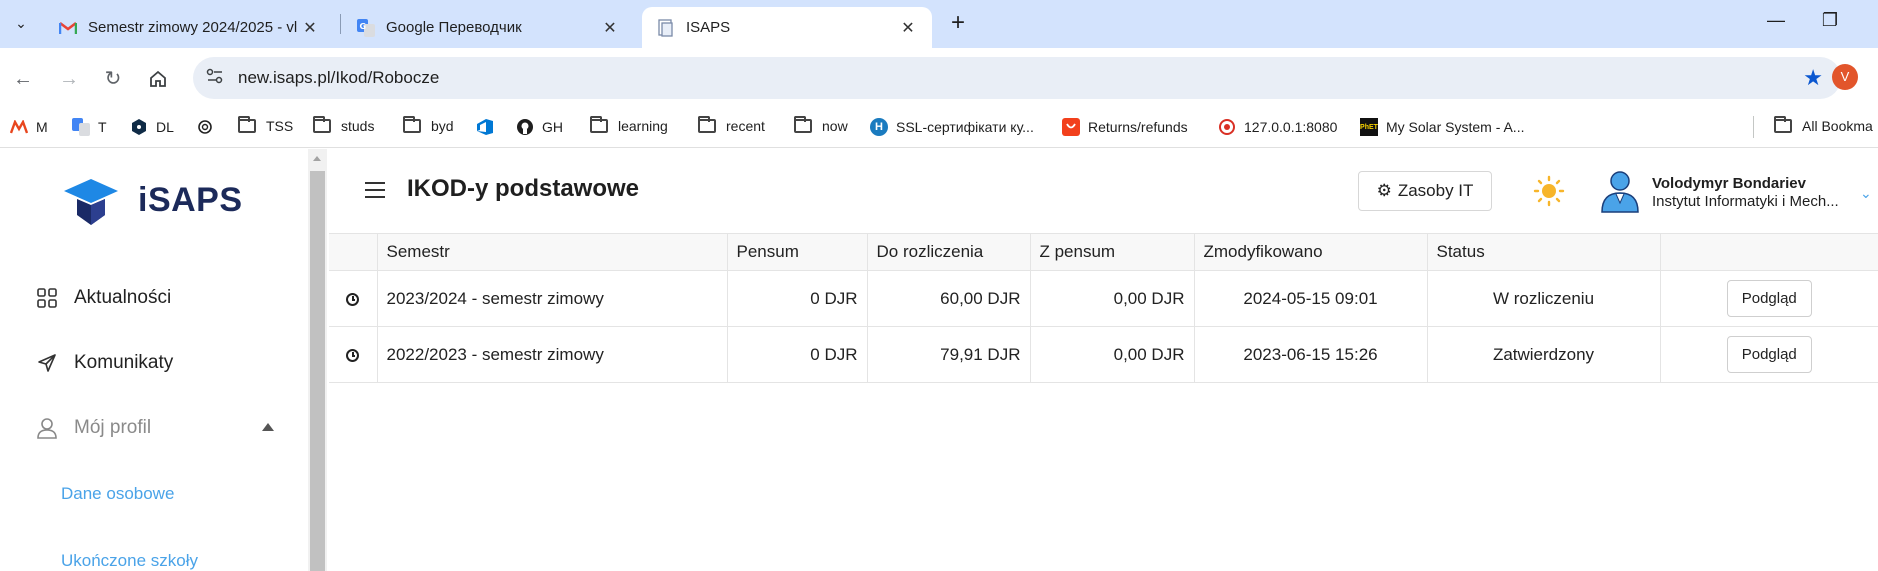 This screenshot has width=1878, height=571. Describe the element at coordinates (1125, 127) in the screenshot. I see `bookmark-returns: Returns/refunds` at that location.